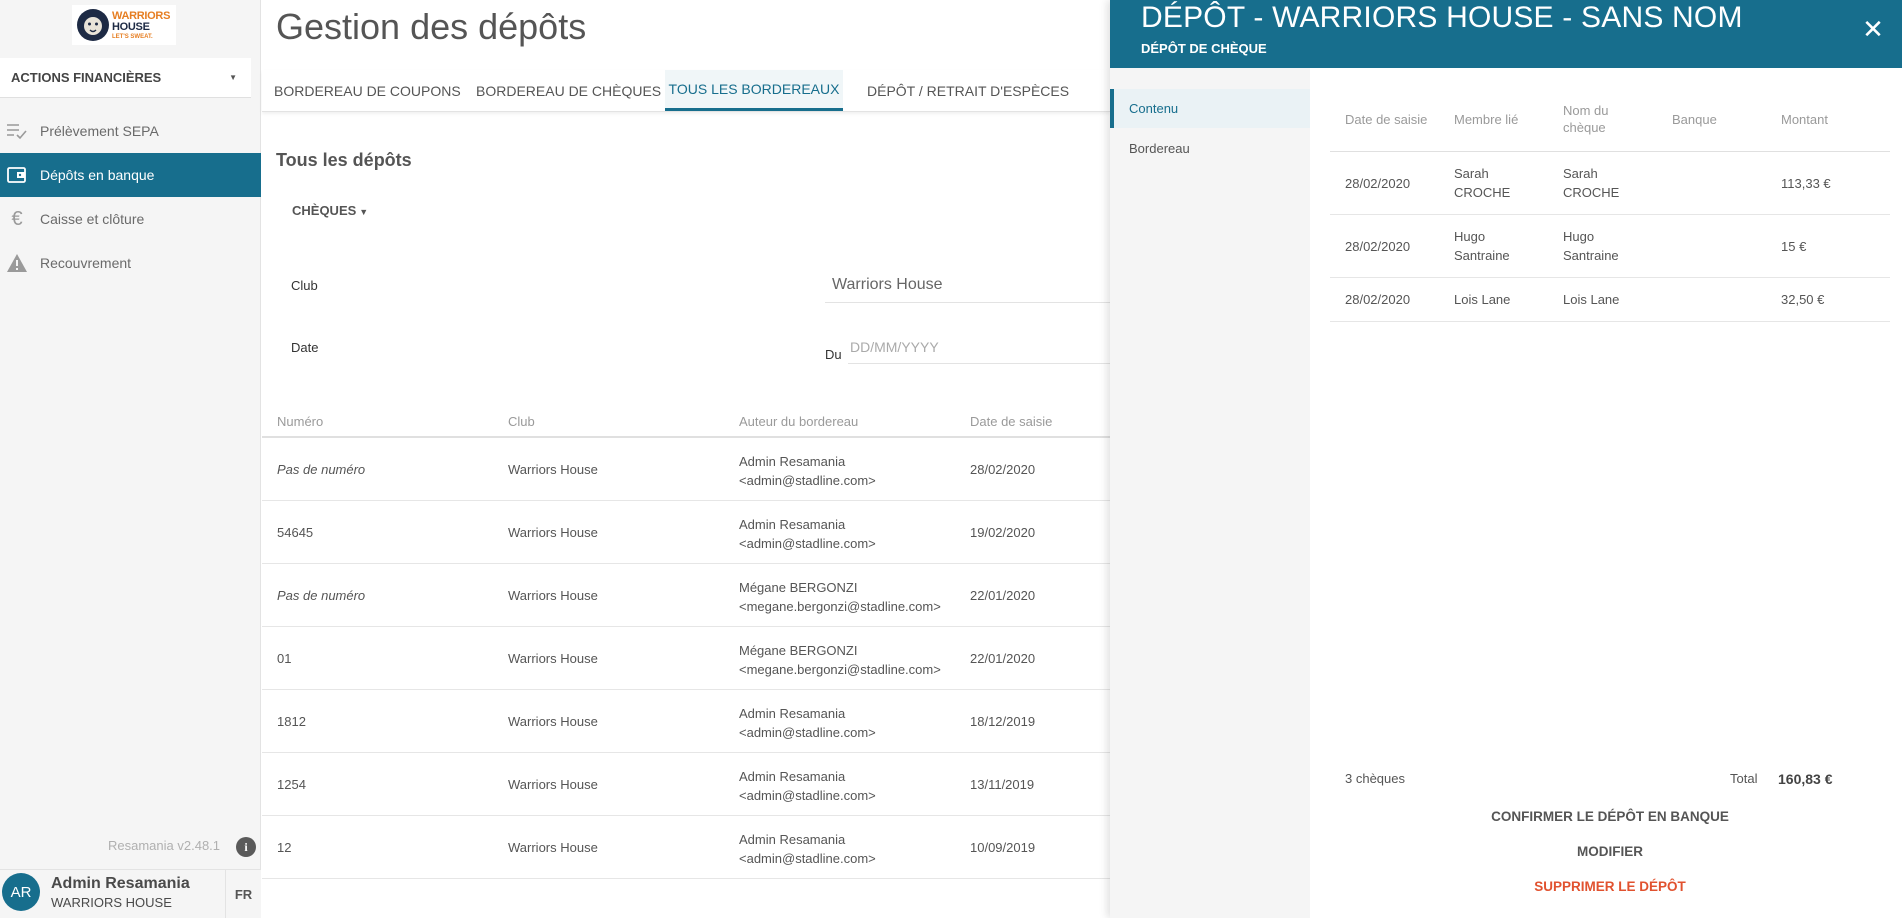 The height and width of the screenshot is (918, 1902). What do you see at coordinates (1482, 183) in the screenshot?
I see `cheque-member: Sarah CROCHE` at bounding box center [1482, 183].